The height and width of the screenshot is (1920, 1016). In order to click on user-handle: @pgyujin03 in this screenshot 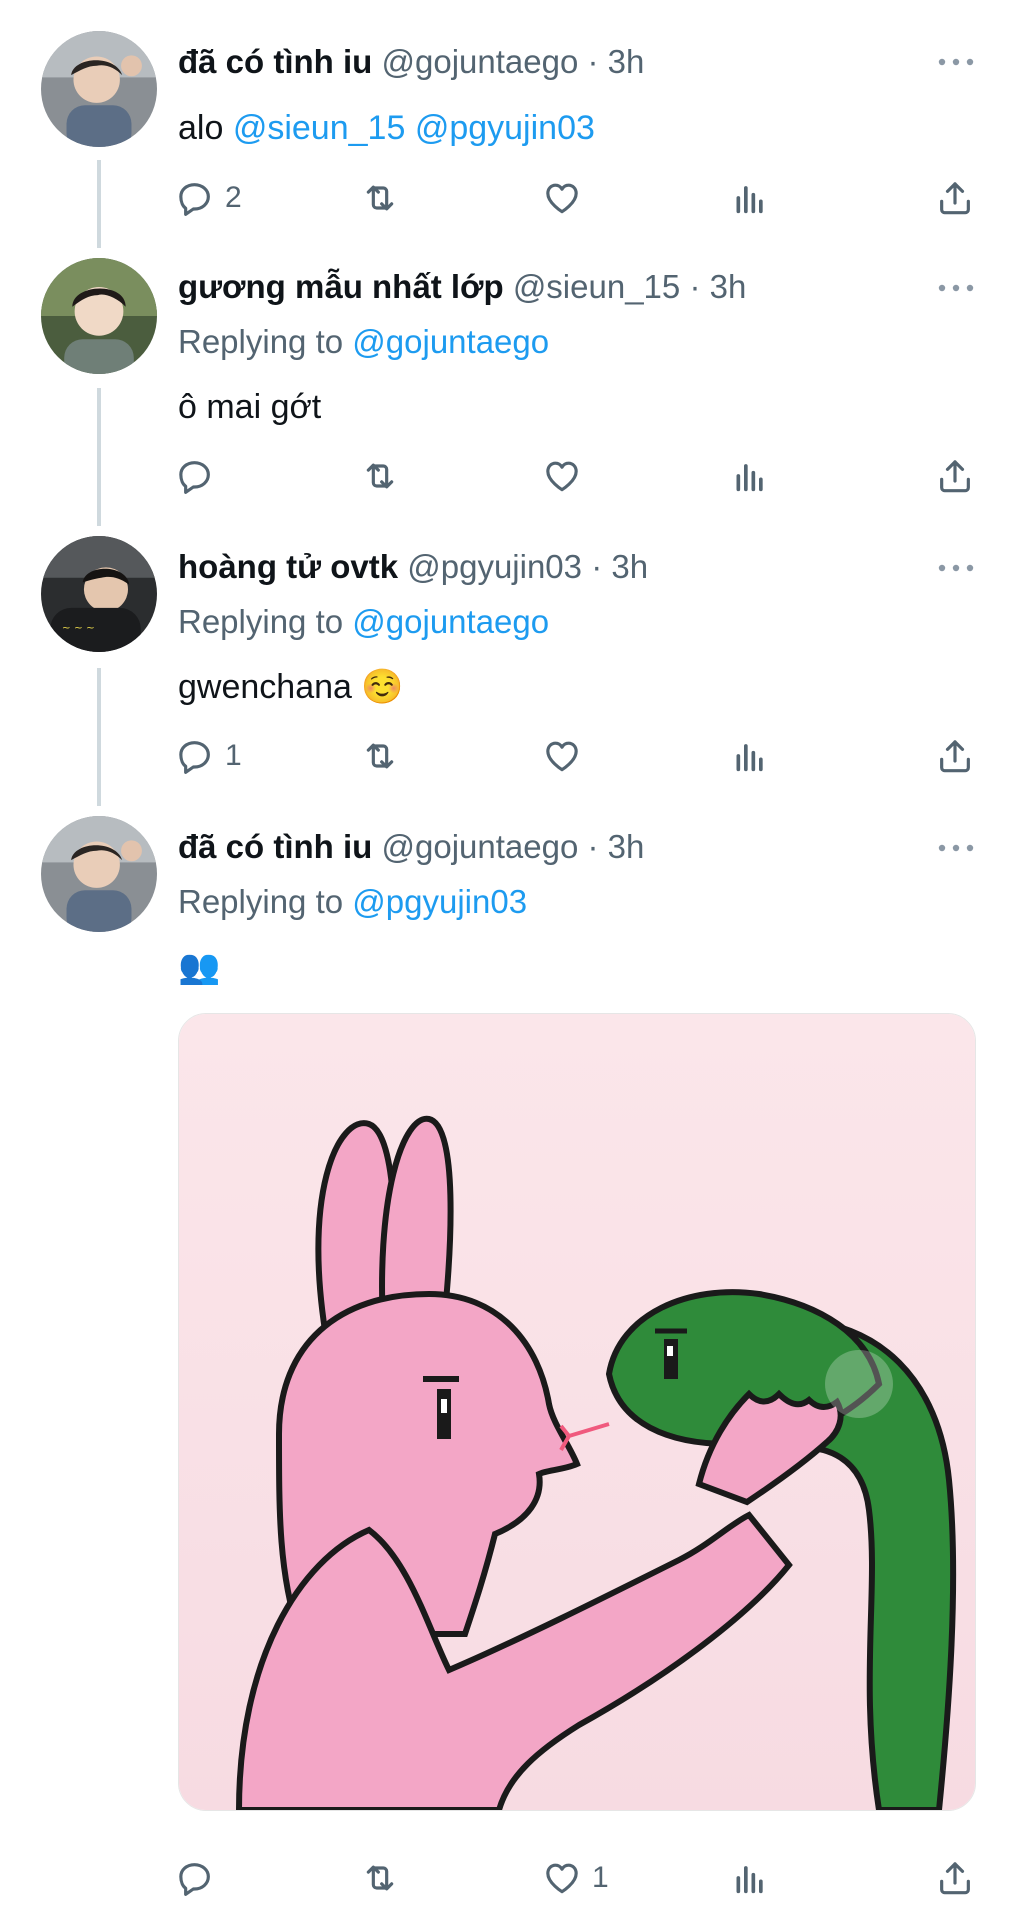, I will do `click(494, 566)`.